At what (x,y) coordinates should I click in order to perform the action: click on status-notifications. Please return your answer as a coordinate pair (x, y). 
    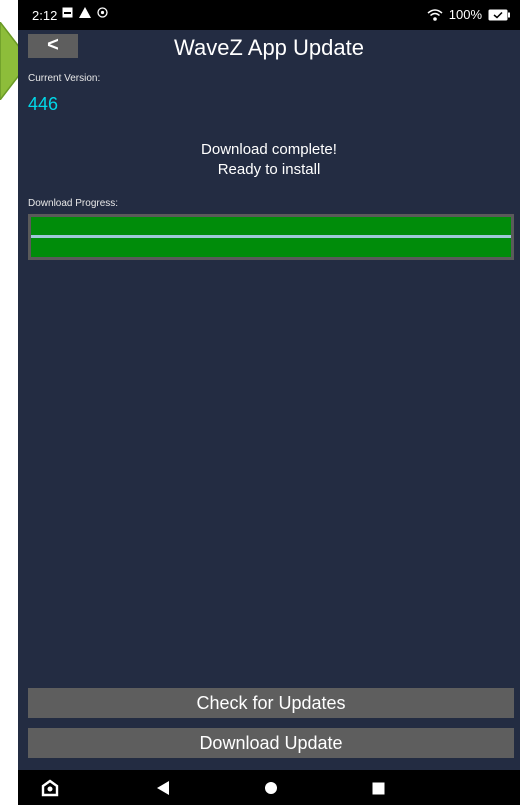
    Looking at the image, I should click on (85, 12).